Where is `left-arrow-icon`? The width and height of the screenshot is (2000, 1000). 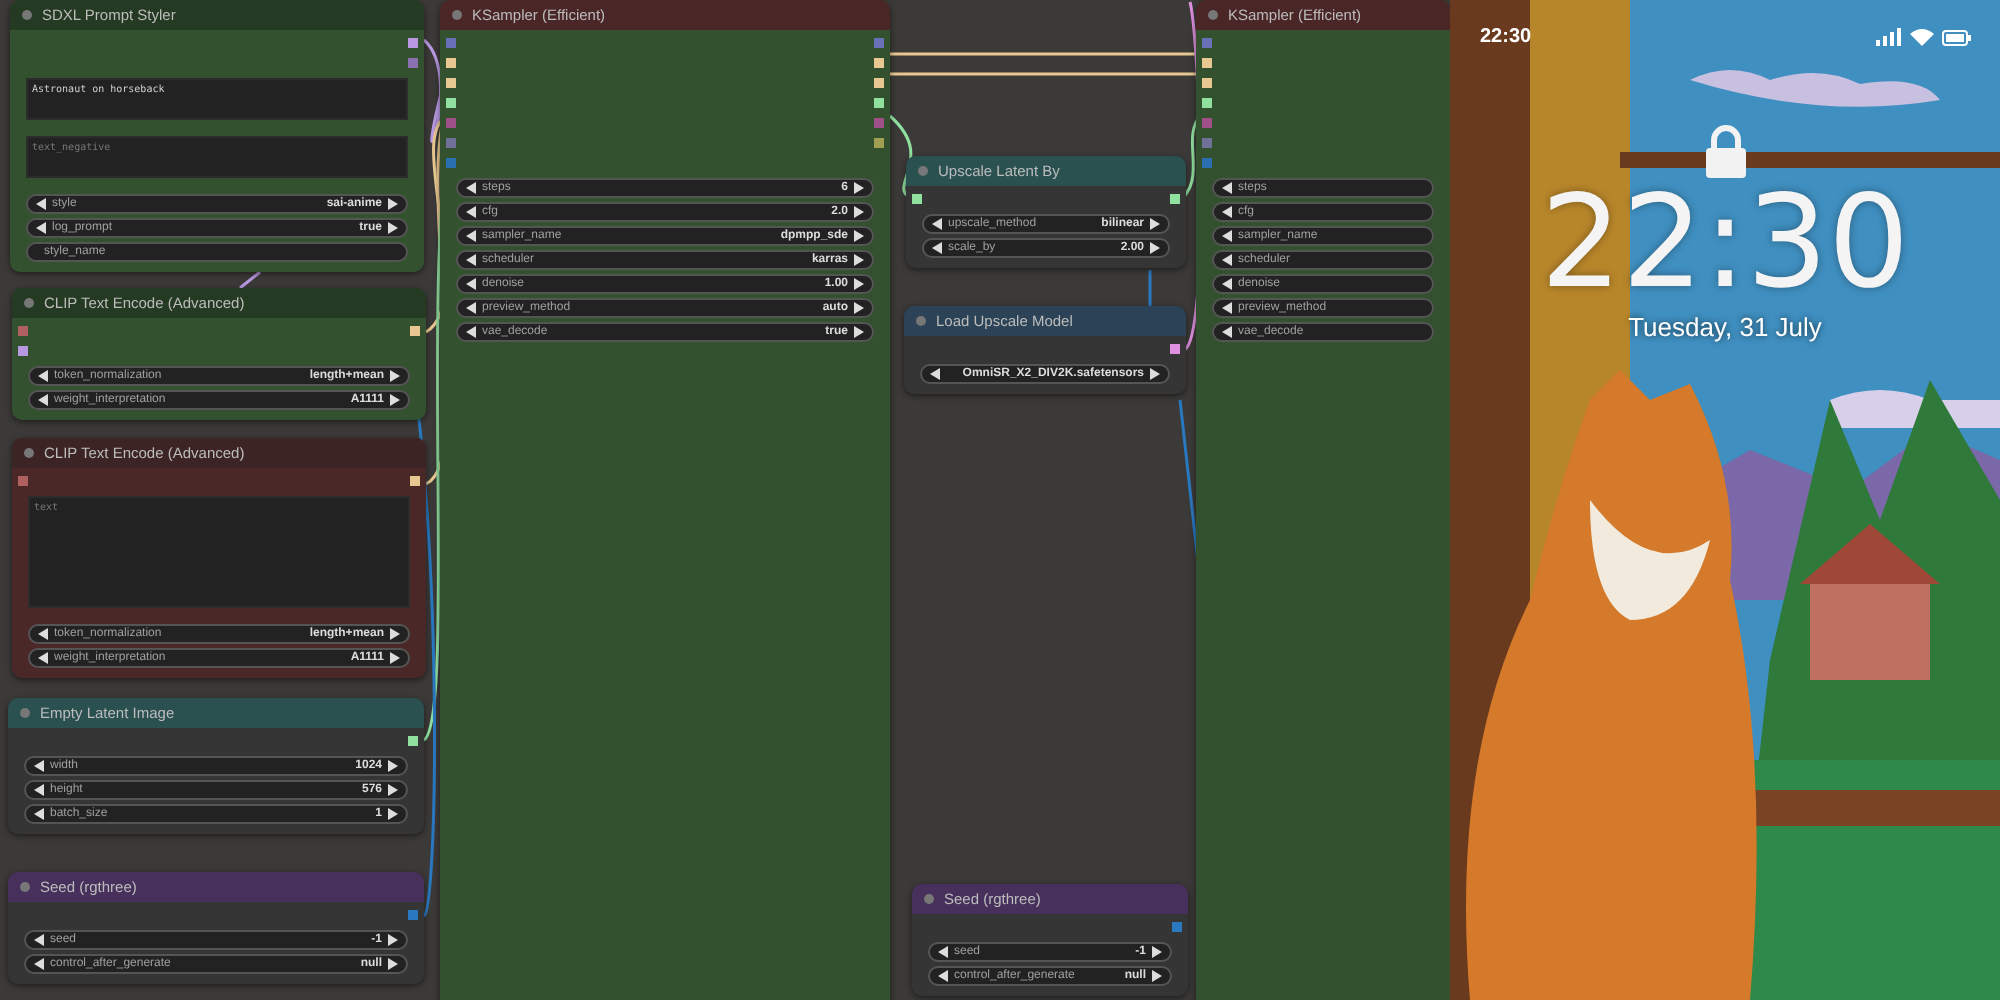
left-arrow-icon is located at coordinates (935, 374).